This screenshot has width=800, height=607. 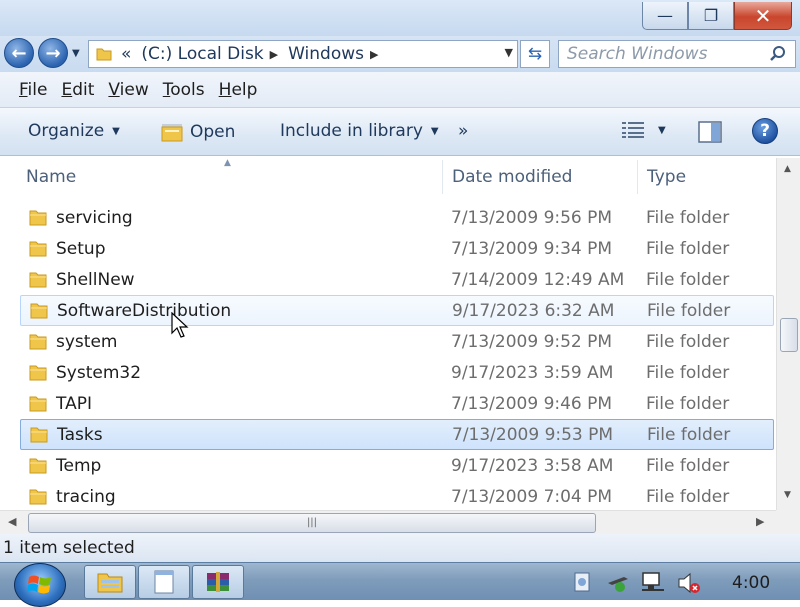 What do you see at coordinates (633, 130) in the screenshot?
I see `details-view-icon` at bounding box center [633, 130].